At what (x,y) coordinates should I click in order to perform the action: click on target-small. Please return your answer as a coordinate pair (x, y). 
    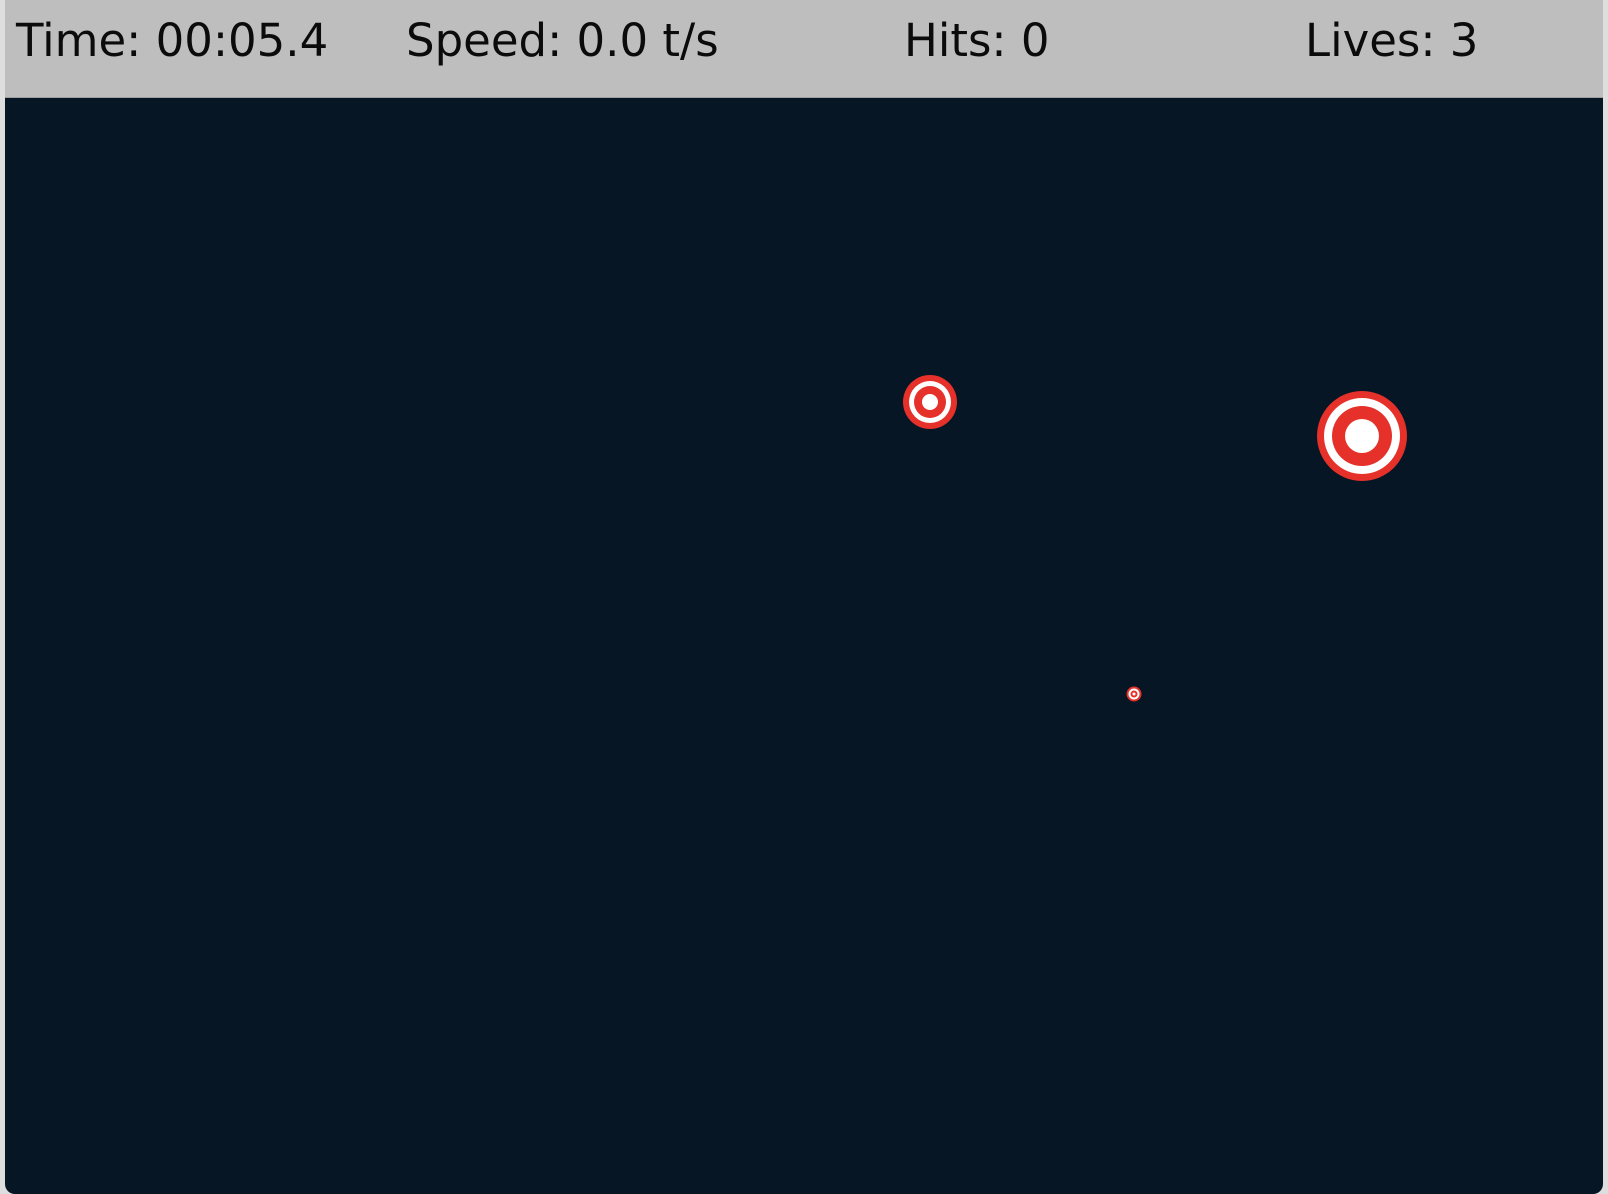
    Looking at the image, I should click on (1134, 694).